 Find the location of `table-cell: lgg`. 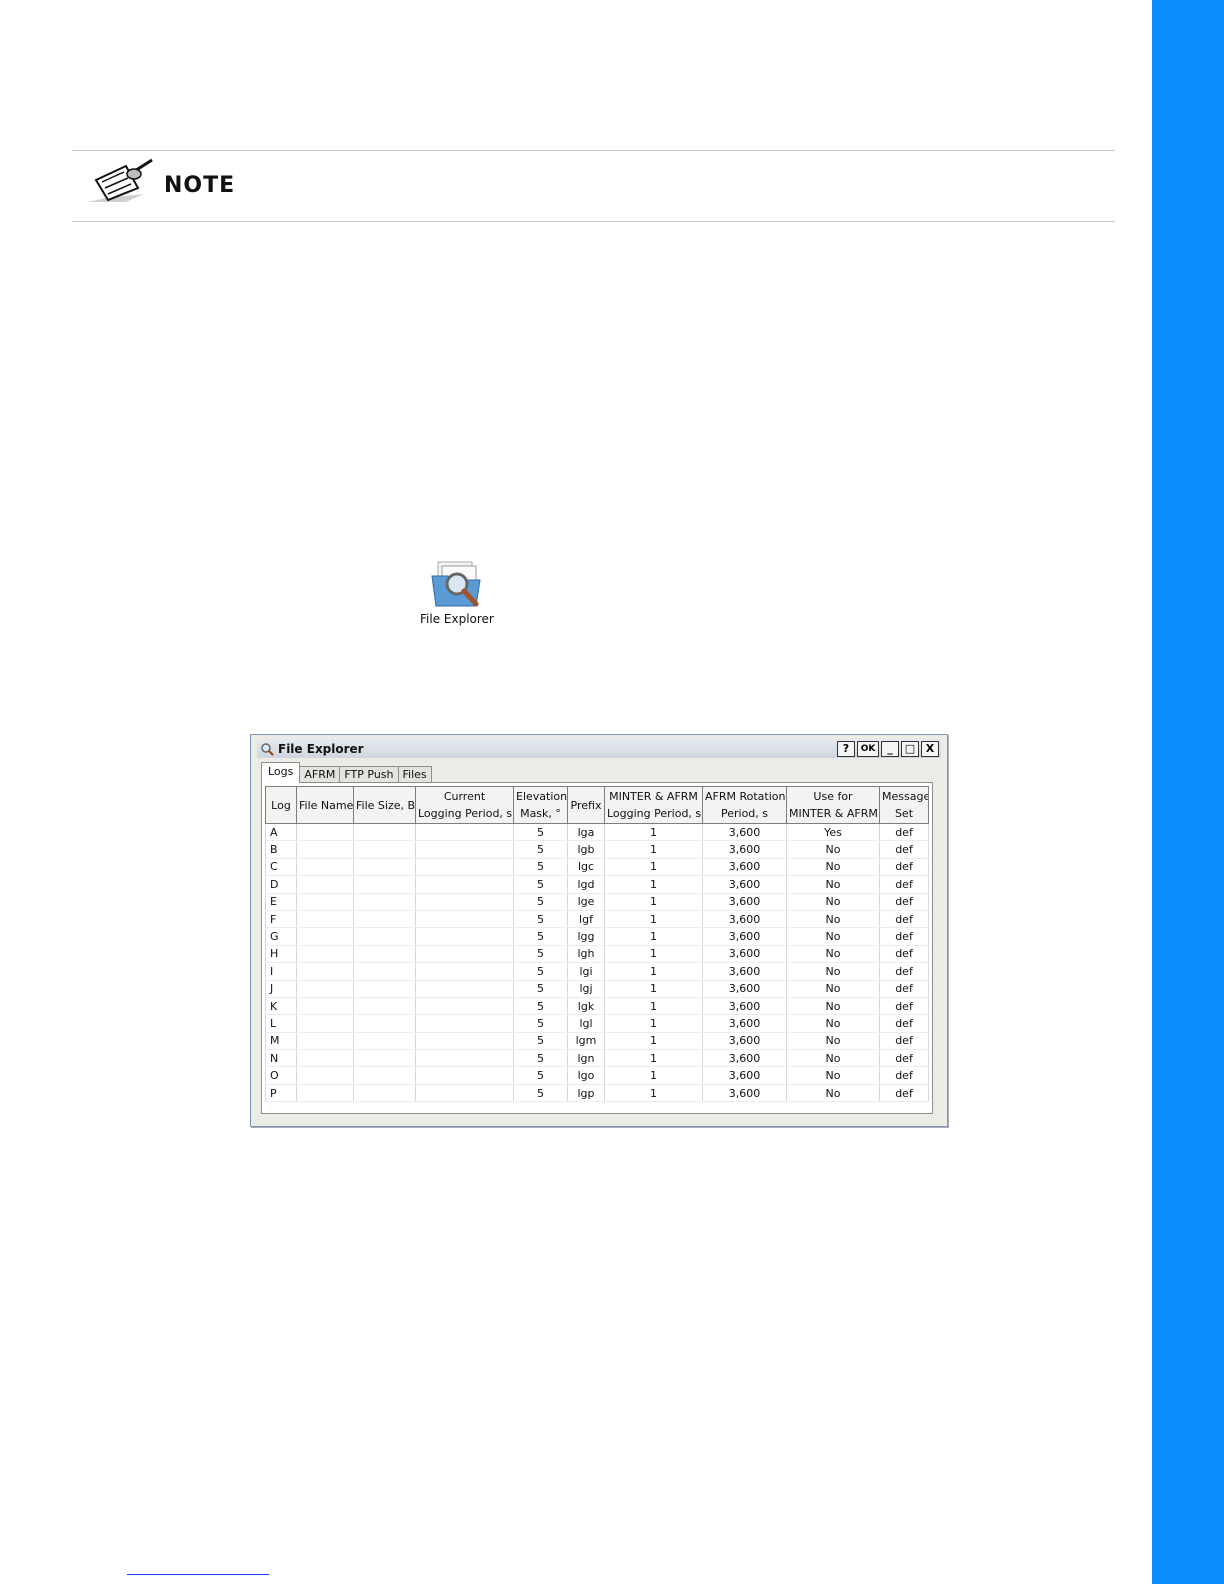

table-cell: lgg is located at coordinates (586, 936).